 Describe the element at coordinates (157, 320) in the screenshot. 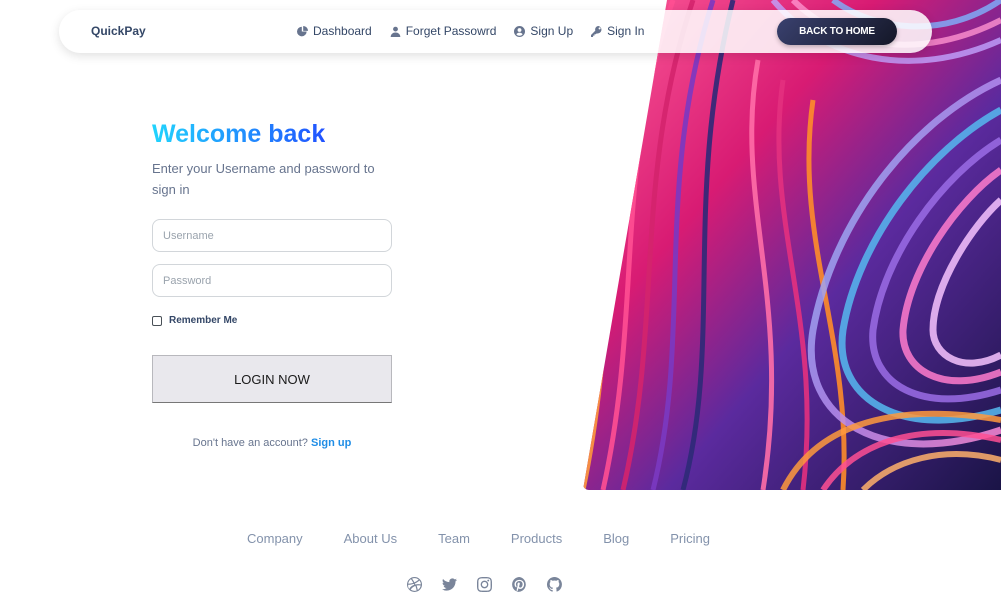

I see `remember-me-checkbox` at that location.